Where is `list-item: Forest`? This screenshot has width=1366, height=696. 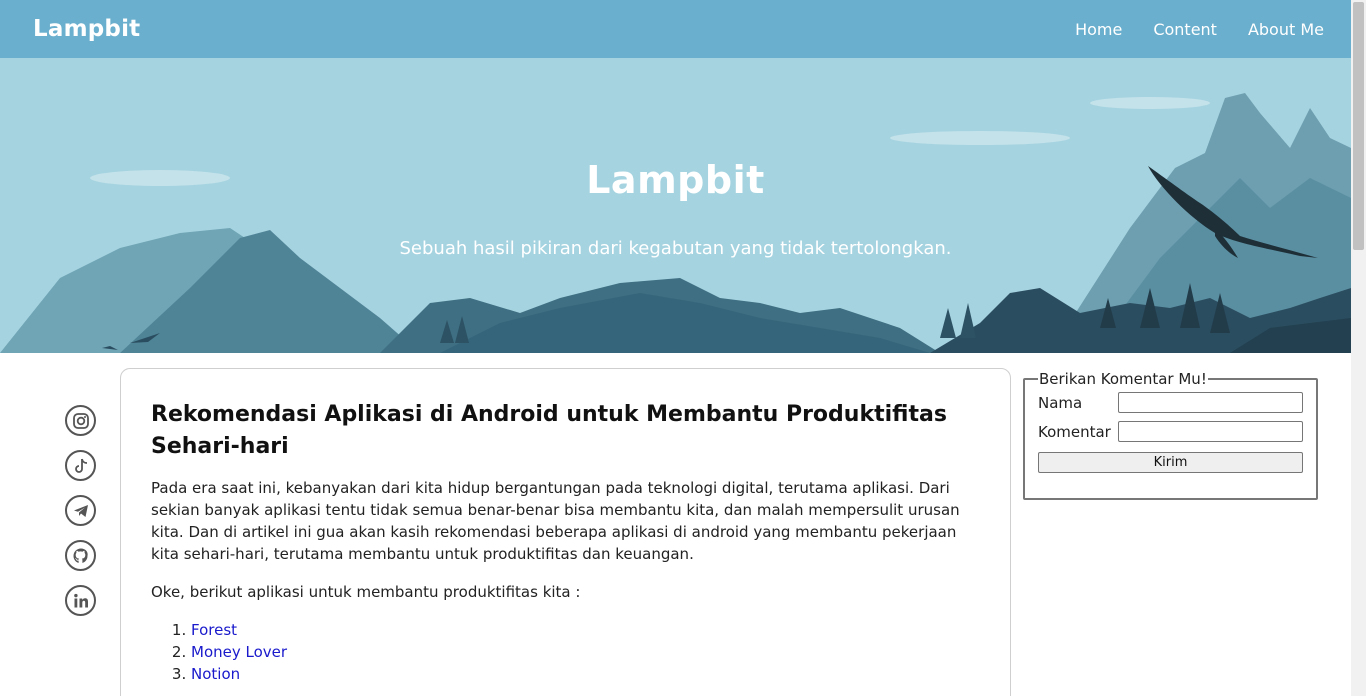
list-item: Forest is located at coordinates (585, 630).